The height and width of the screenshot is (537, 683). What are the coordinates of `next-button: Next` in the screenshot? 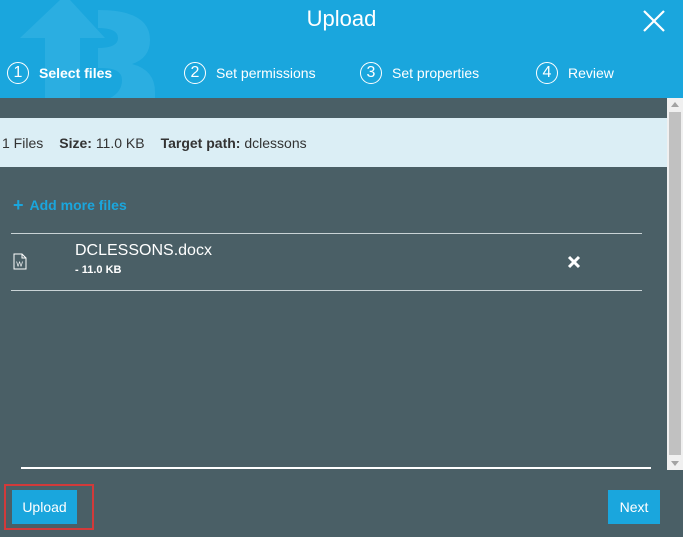 It's located at (634, 507).